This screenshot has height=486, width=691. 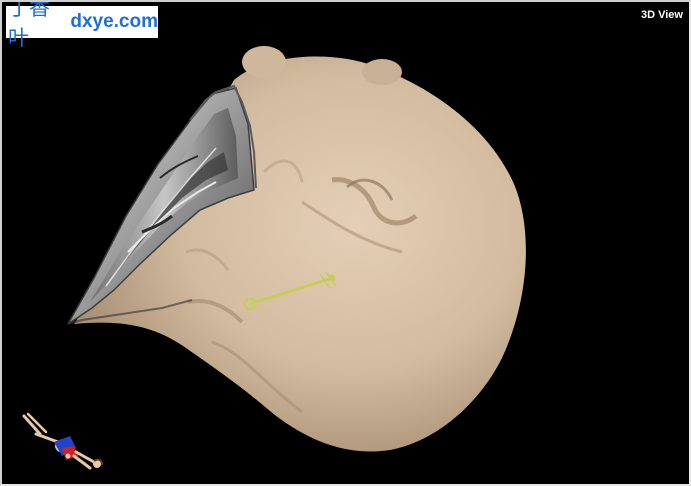 What do you see at coordinates (64, 444) in the screenshot?
I see `orientation-figure-icon` at bounding box center [64, 444].